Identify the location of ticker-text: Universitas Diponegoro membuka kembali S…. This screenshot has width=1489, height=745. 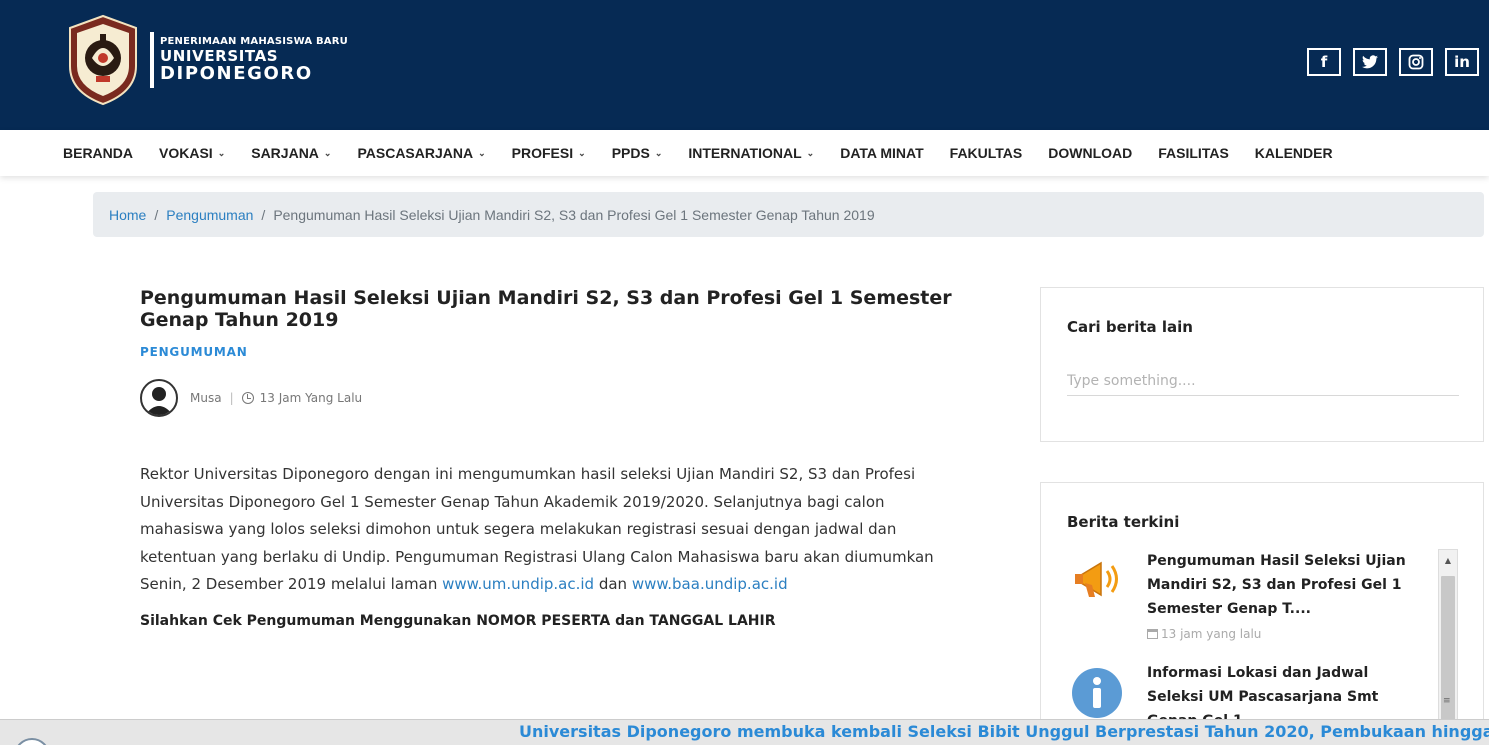
(1004, 731).